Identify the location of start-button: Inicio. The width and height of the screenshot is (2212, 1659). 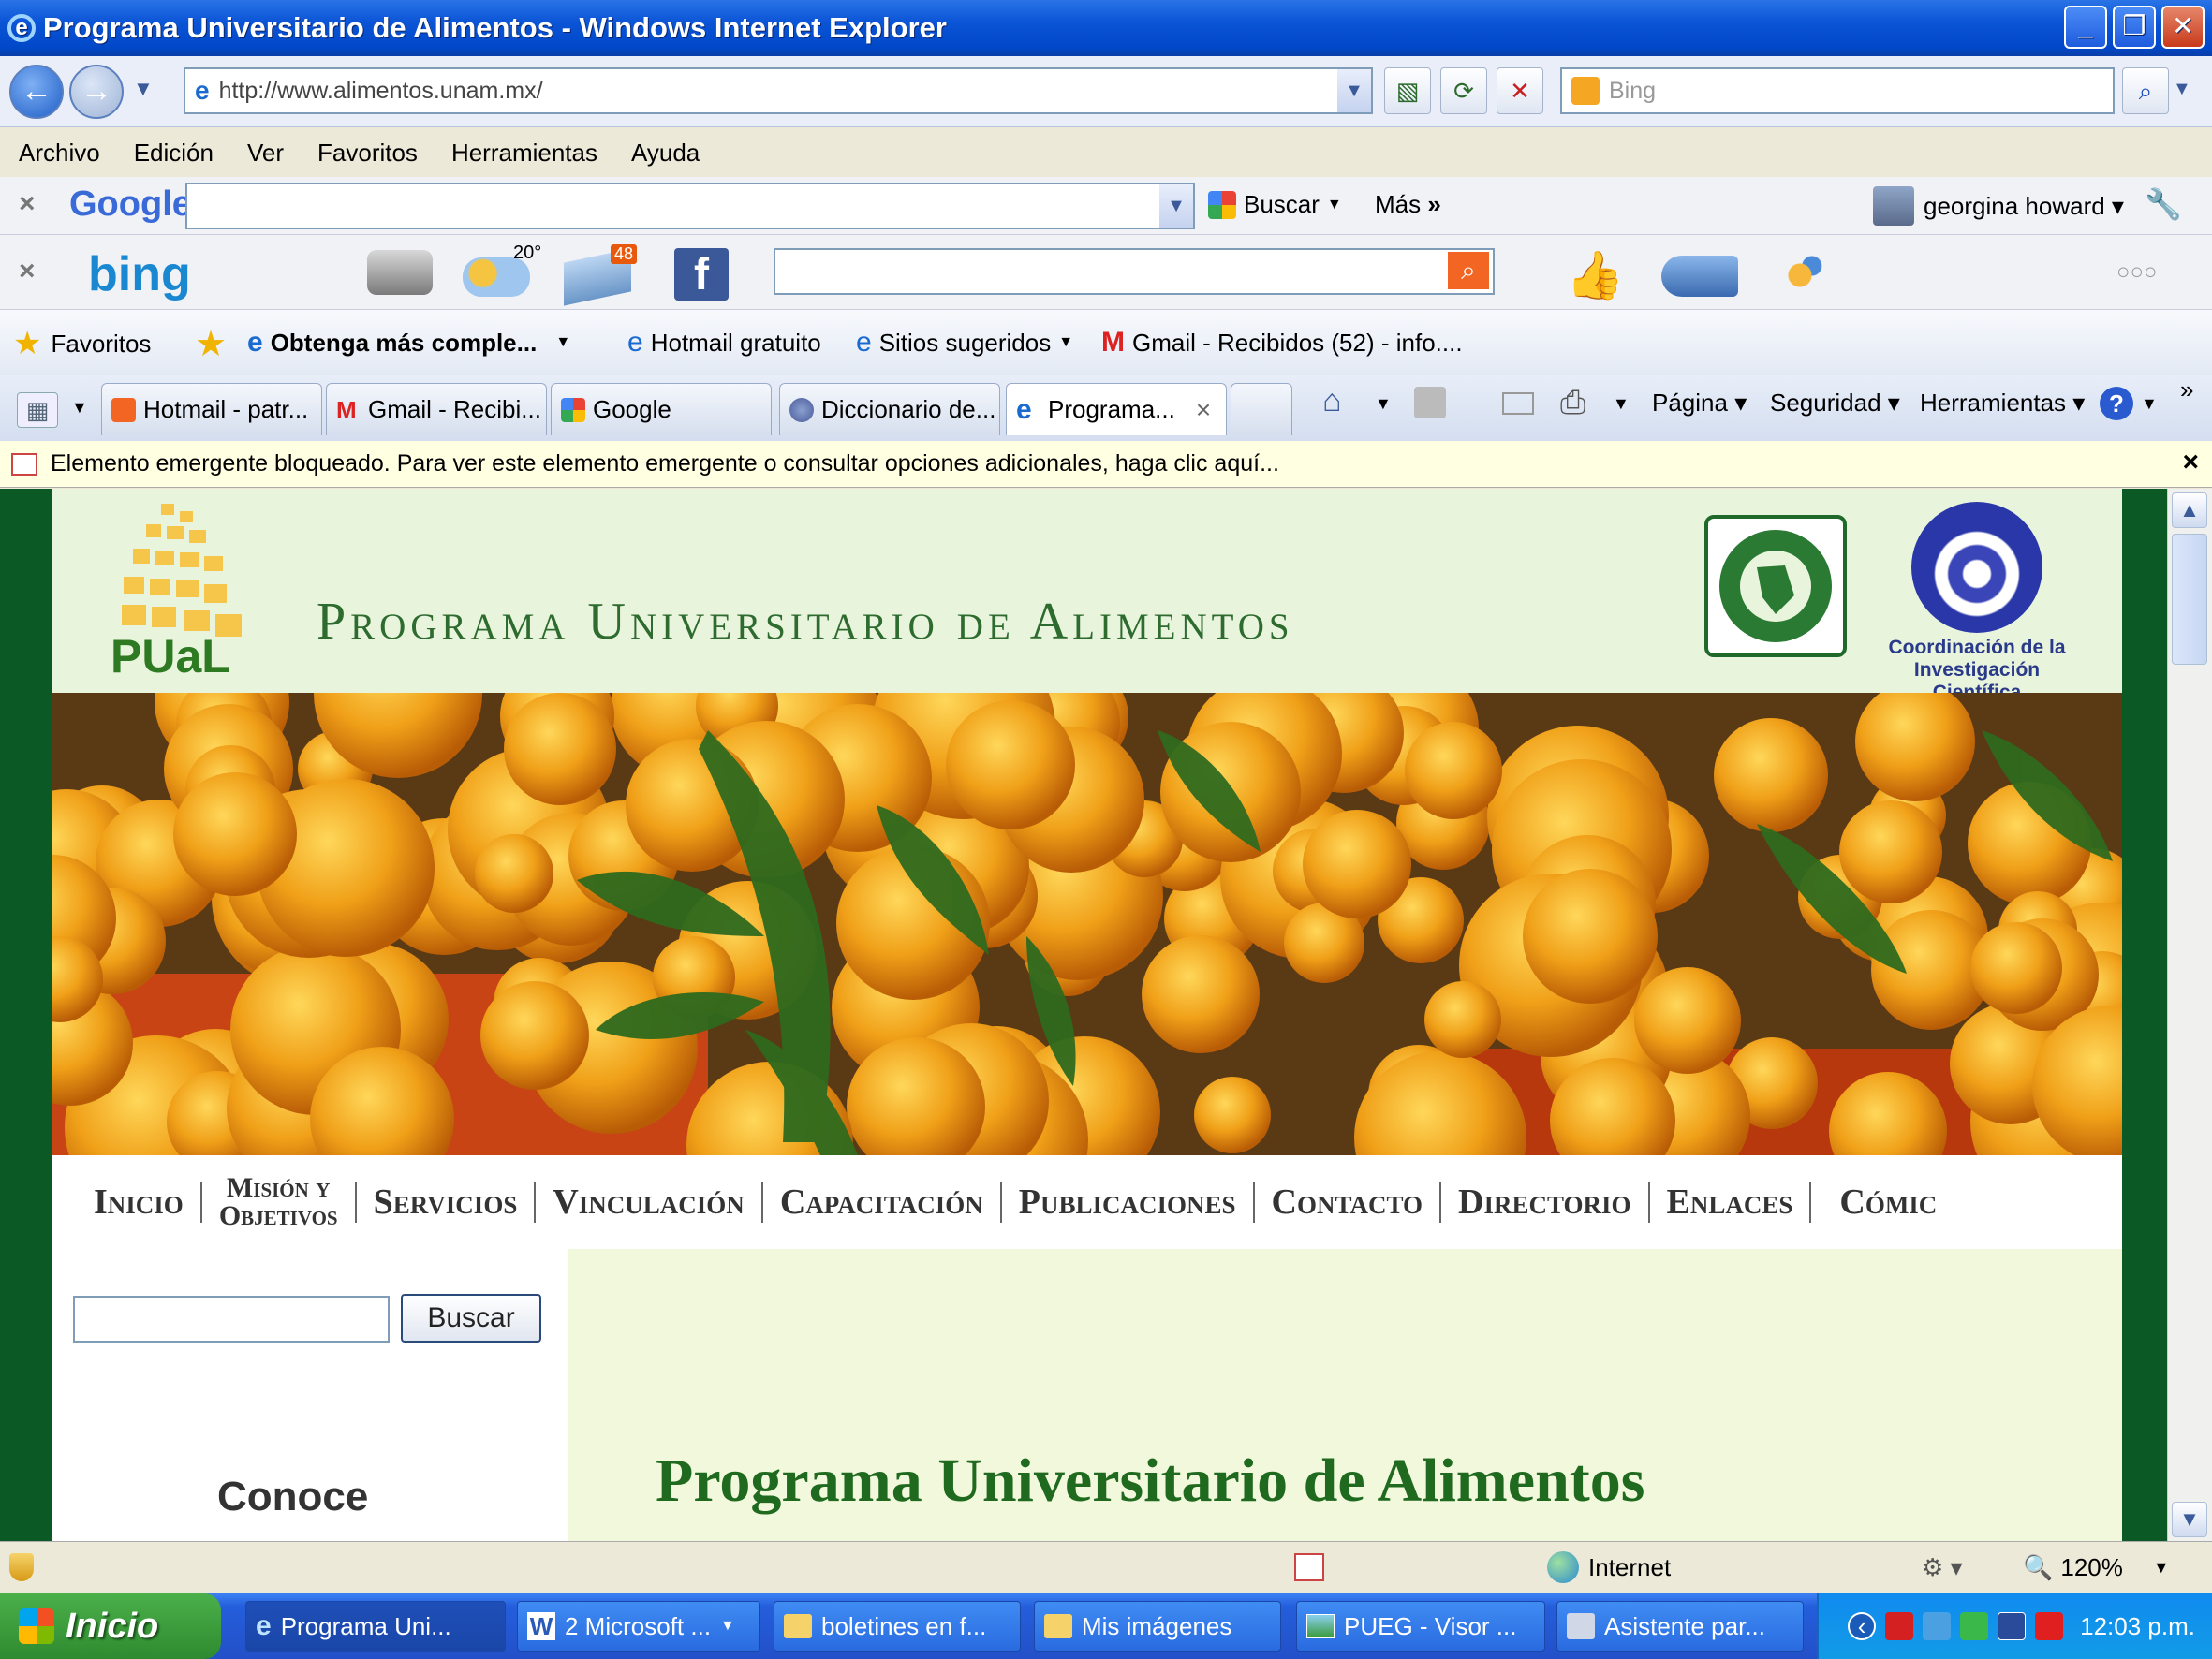
(111, 1626).